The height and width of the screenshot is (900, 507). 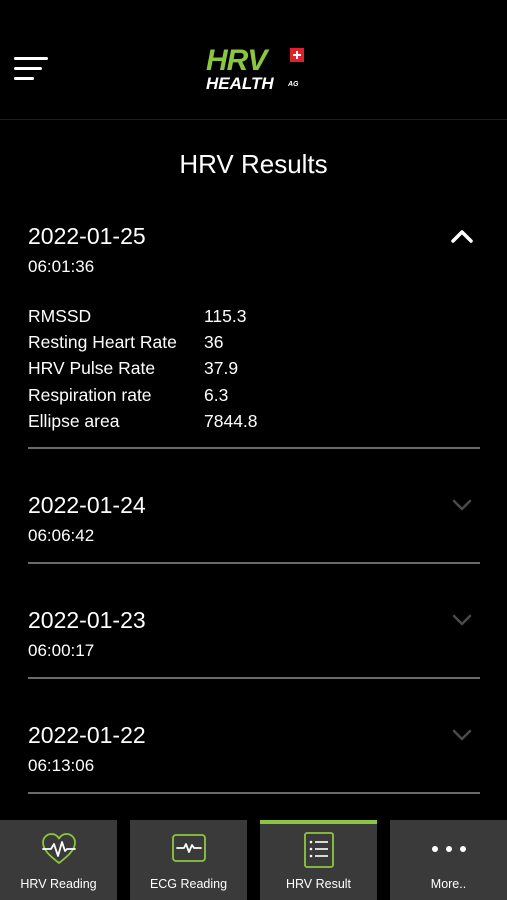 What do you see at coordinates (240, 83) in the screenshot?
I see `logo-health-text: HEALTH` at bounding box center [240, 83].